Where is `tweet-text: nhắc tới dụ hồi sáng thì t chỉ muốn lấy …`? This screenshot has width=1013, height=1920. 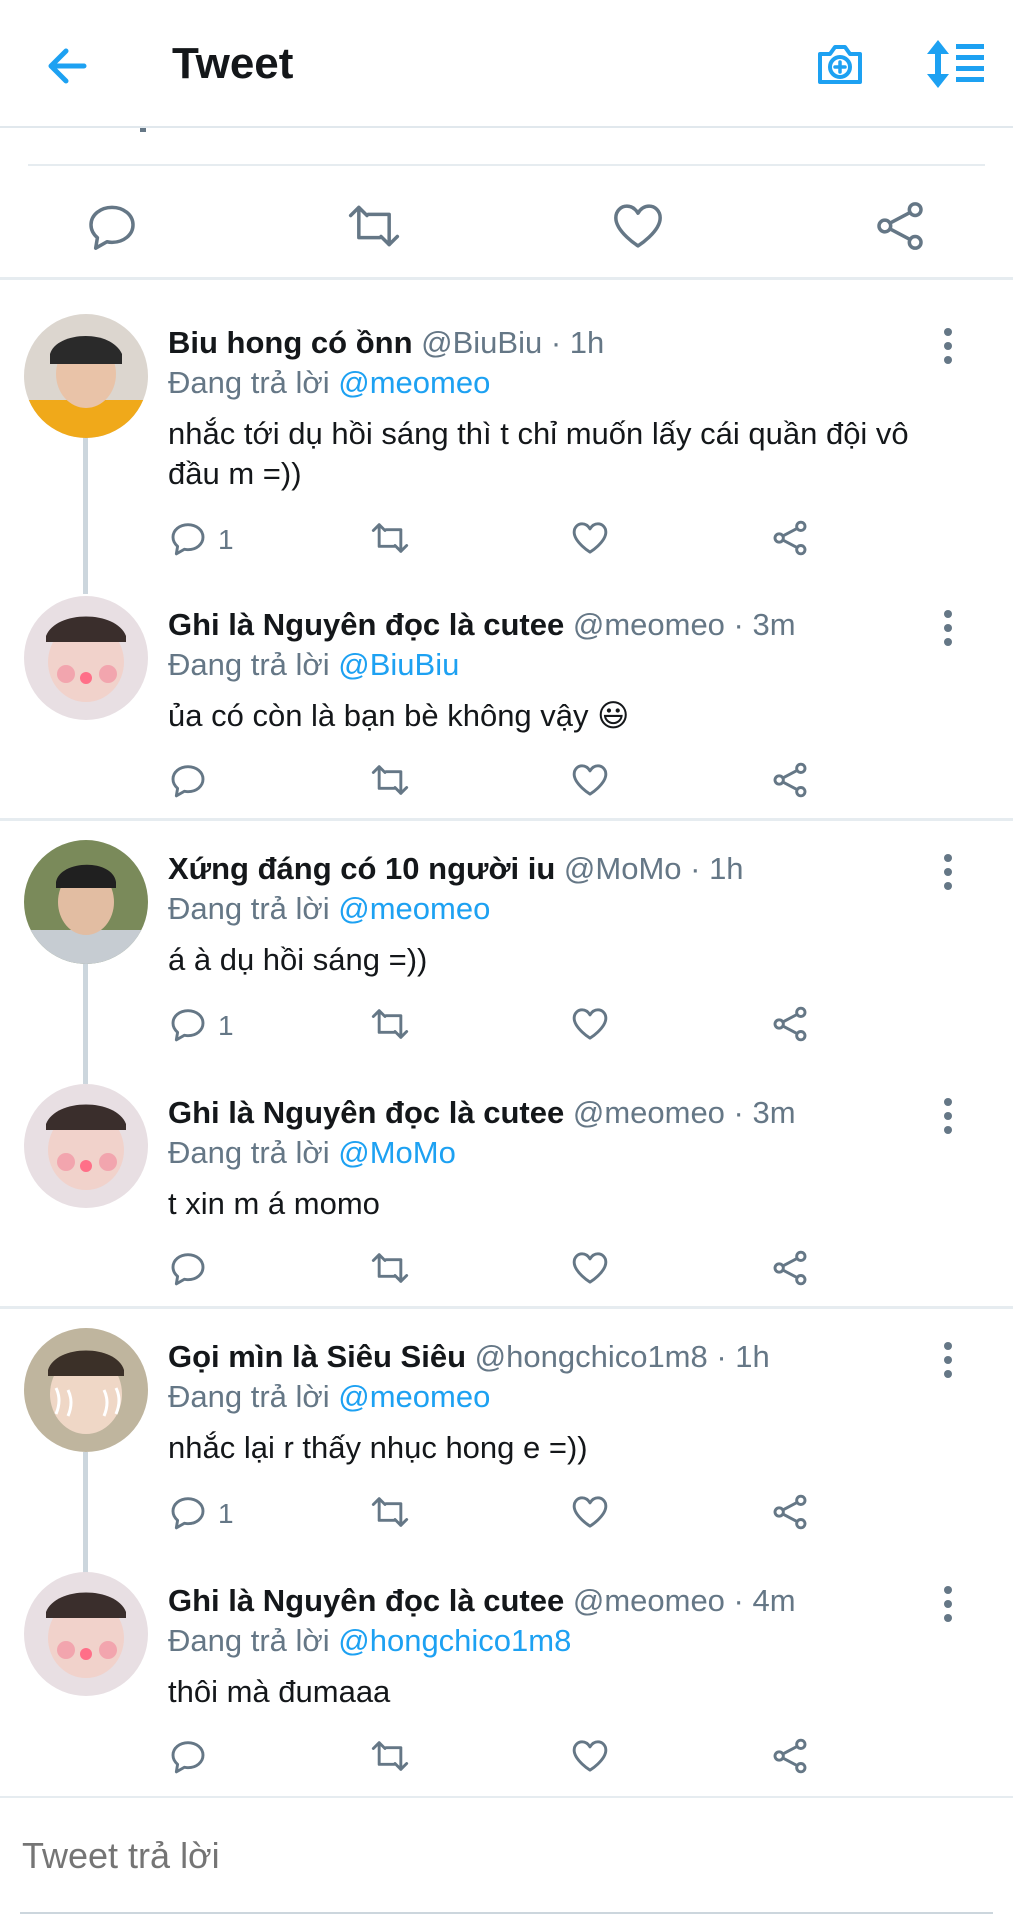 tweet-text: nhắc tới dụ hồi sáng thì t chỉ muốn lấy … is located at coordinates (538, 453).